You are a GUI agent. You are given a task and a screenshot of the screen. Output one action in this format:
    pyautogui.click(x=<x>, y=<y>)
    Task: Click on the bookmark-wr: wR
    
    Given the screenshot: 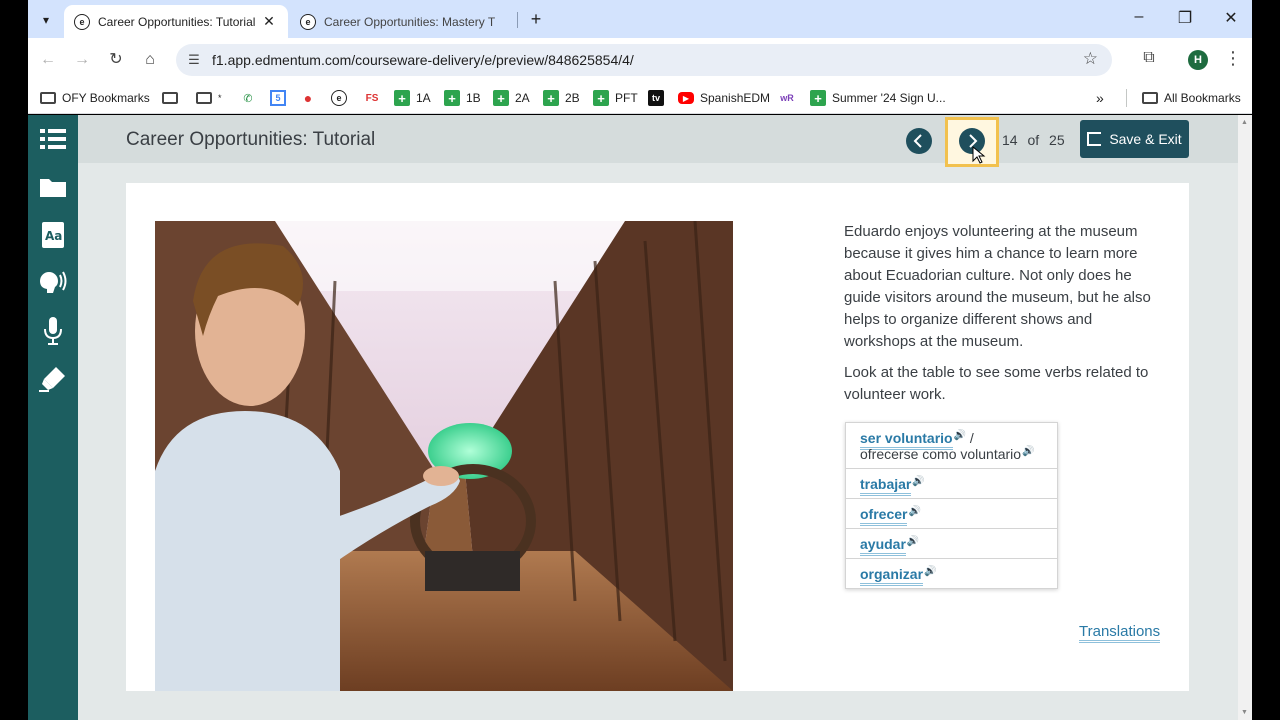 What is the action you would take?
    pyautogui.click(x=790, y=98)
    